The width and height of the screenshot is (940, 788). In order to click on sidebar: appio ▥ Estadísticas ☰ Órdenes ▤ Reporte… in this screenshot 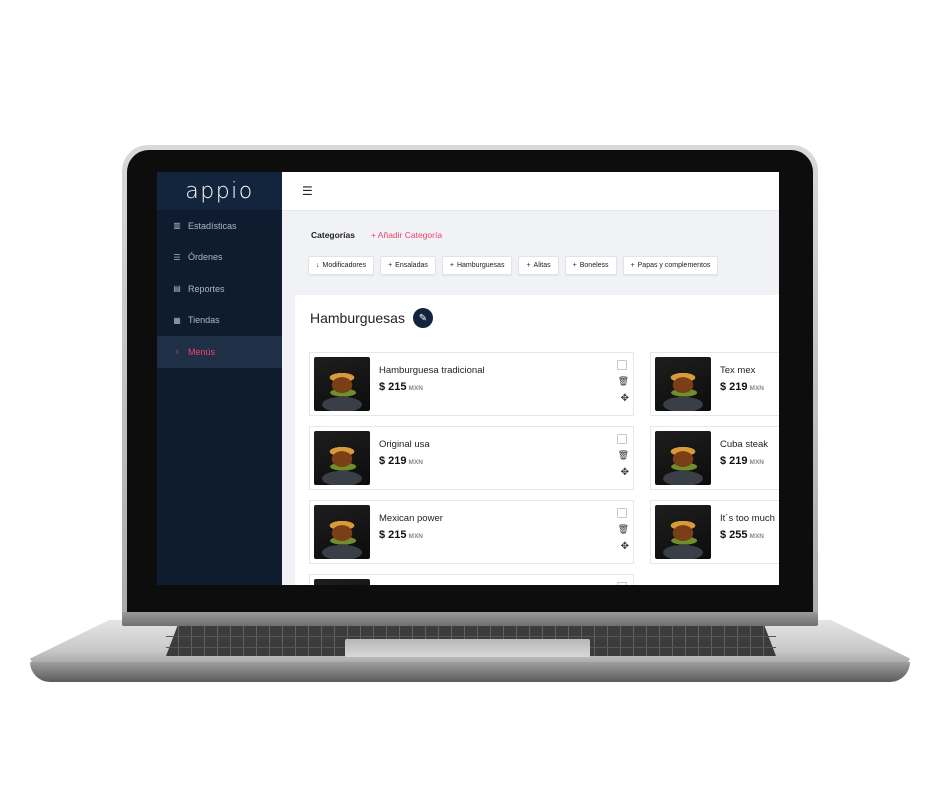, I will do `click(219, 378)`.